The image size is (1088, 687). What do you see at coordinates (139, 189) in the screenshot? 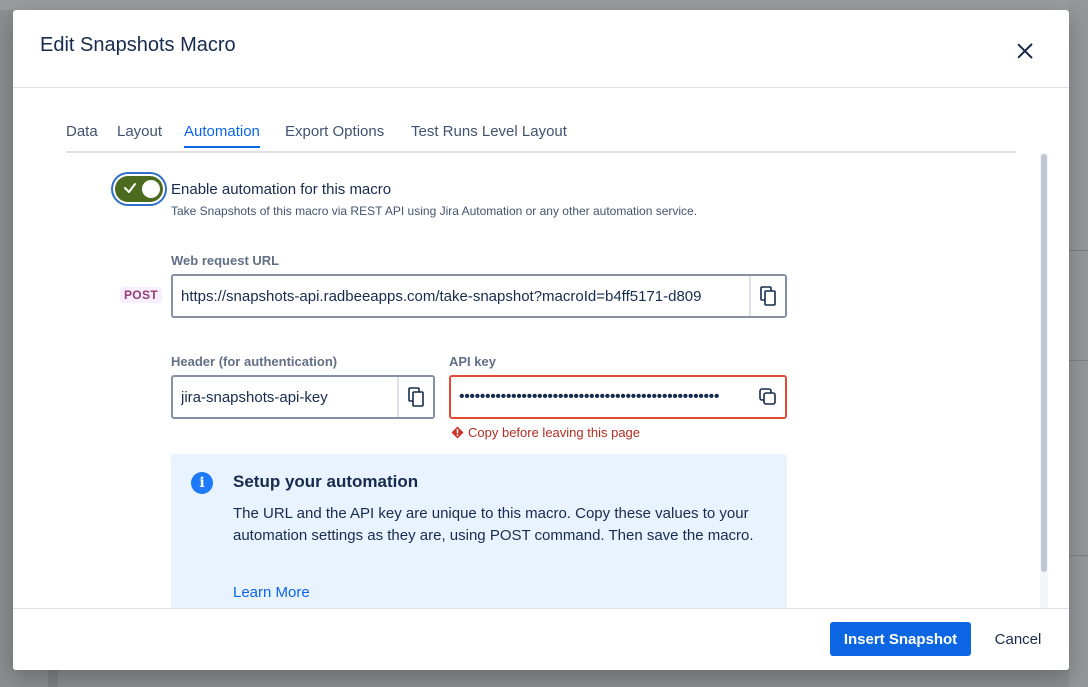
I see `automation-toggle` at bounding box center [139, 189].